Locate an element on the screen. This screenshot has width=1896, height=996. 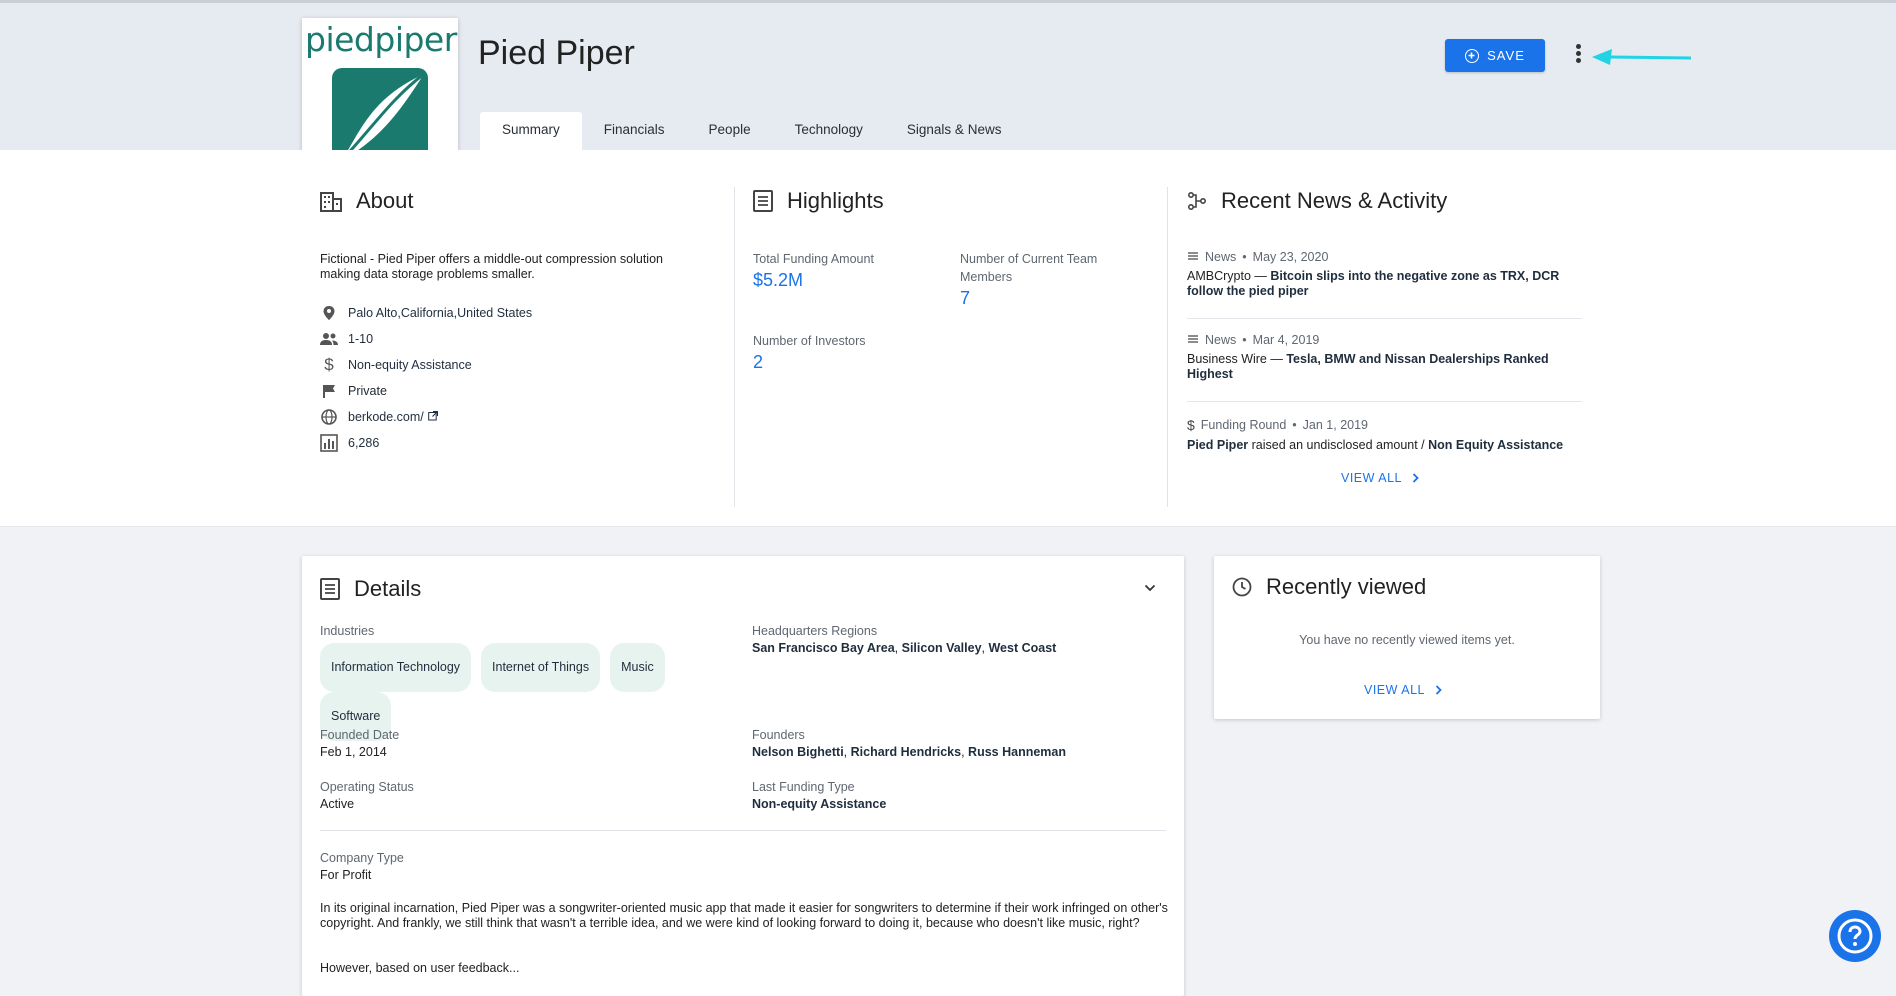
external-link-icon is located at coordinates (432, 417).